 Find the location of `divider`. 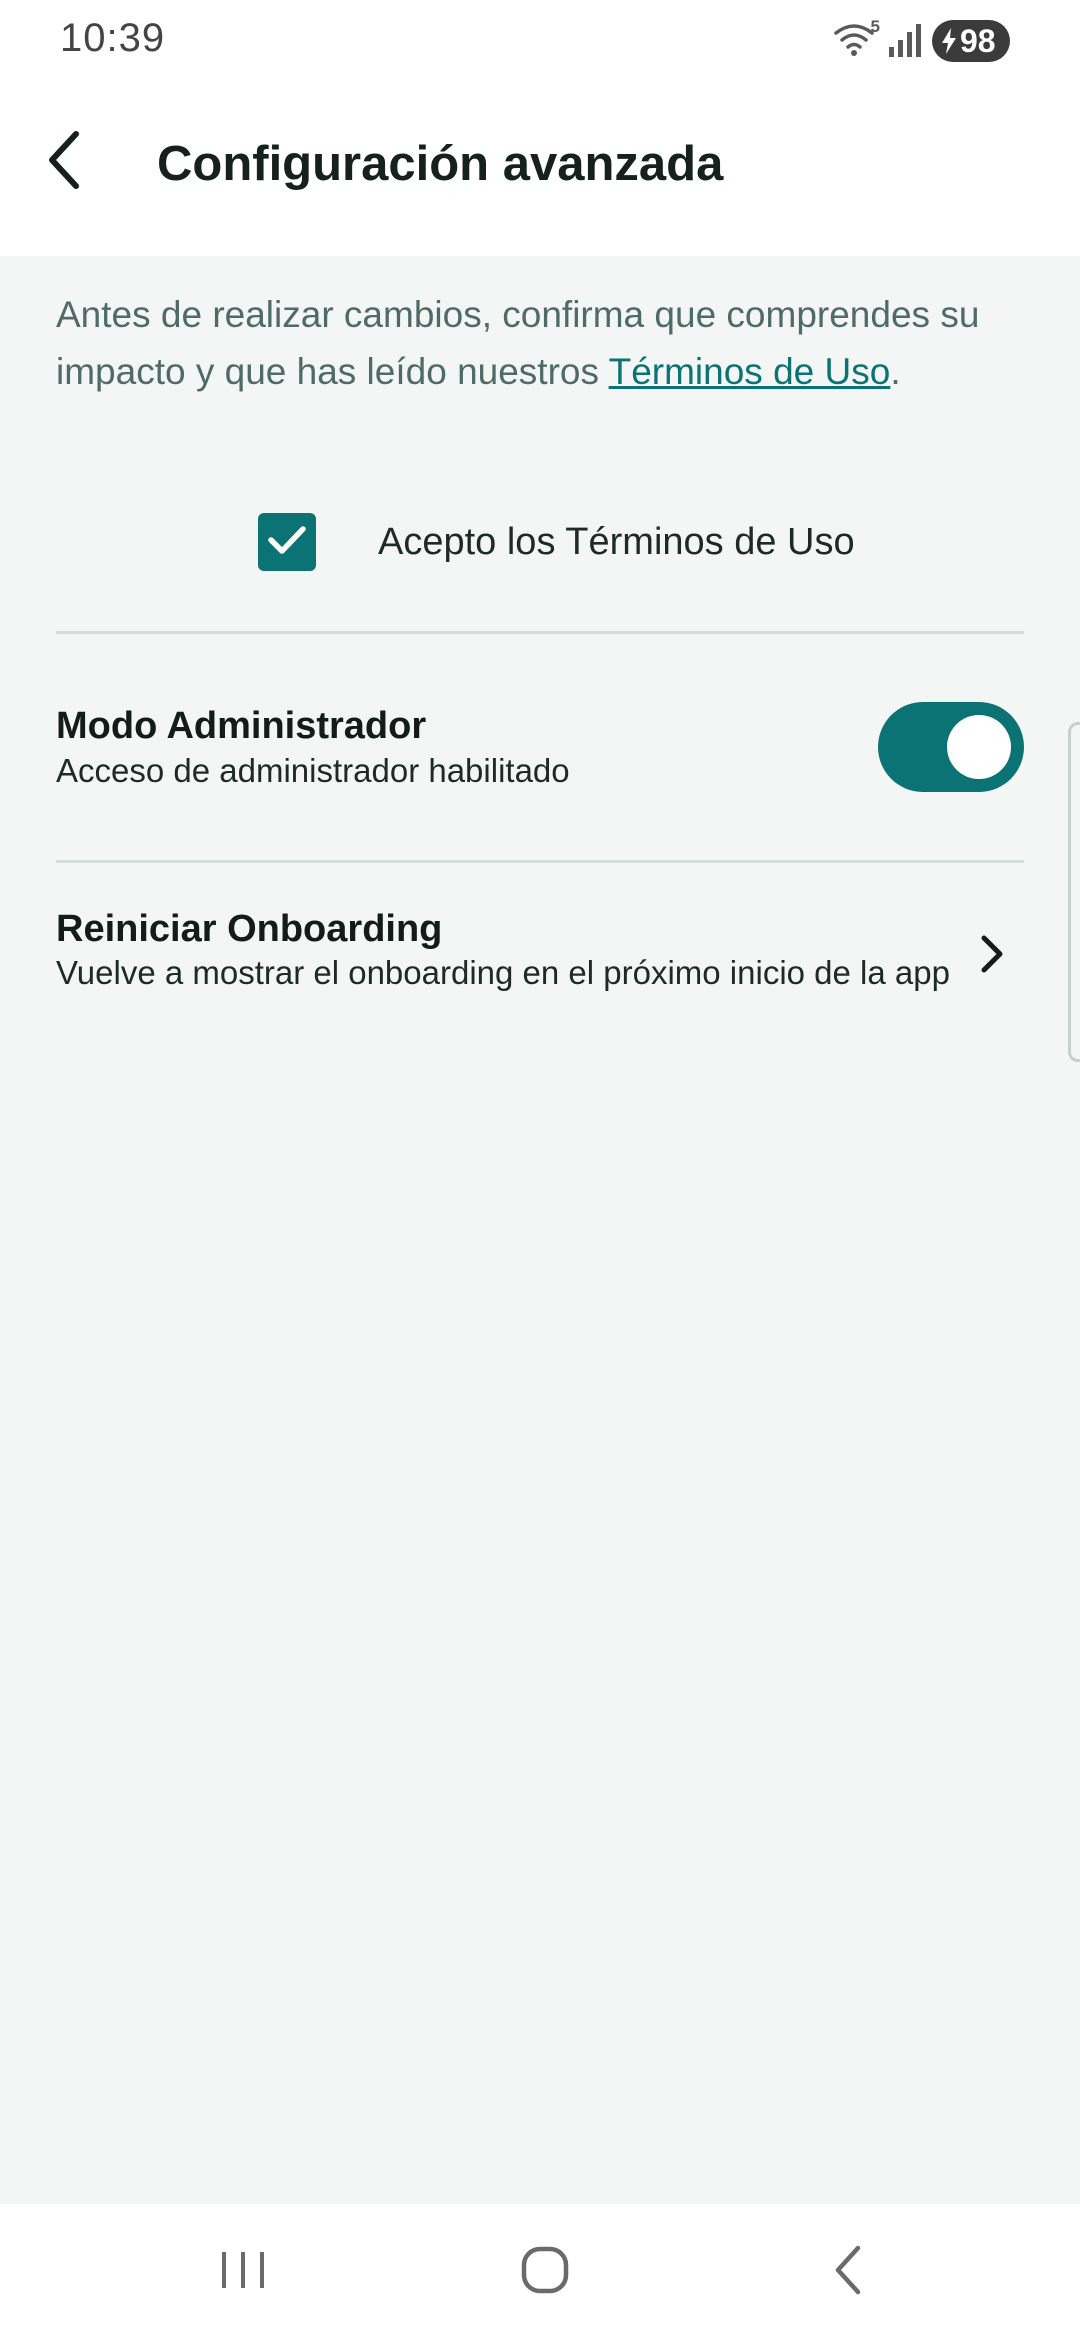

divider is located at coordinates (540, 632).